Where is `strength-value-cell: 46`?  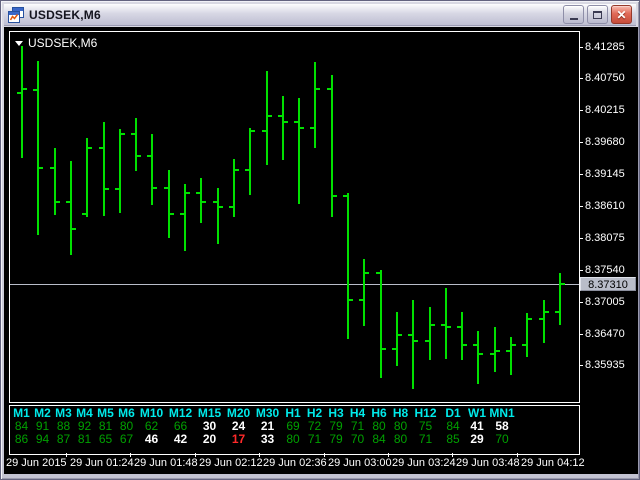
strength-value-cell: 46 is located at coordinates (151, 439).